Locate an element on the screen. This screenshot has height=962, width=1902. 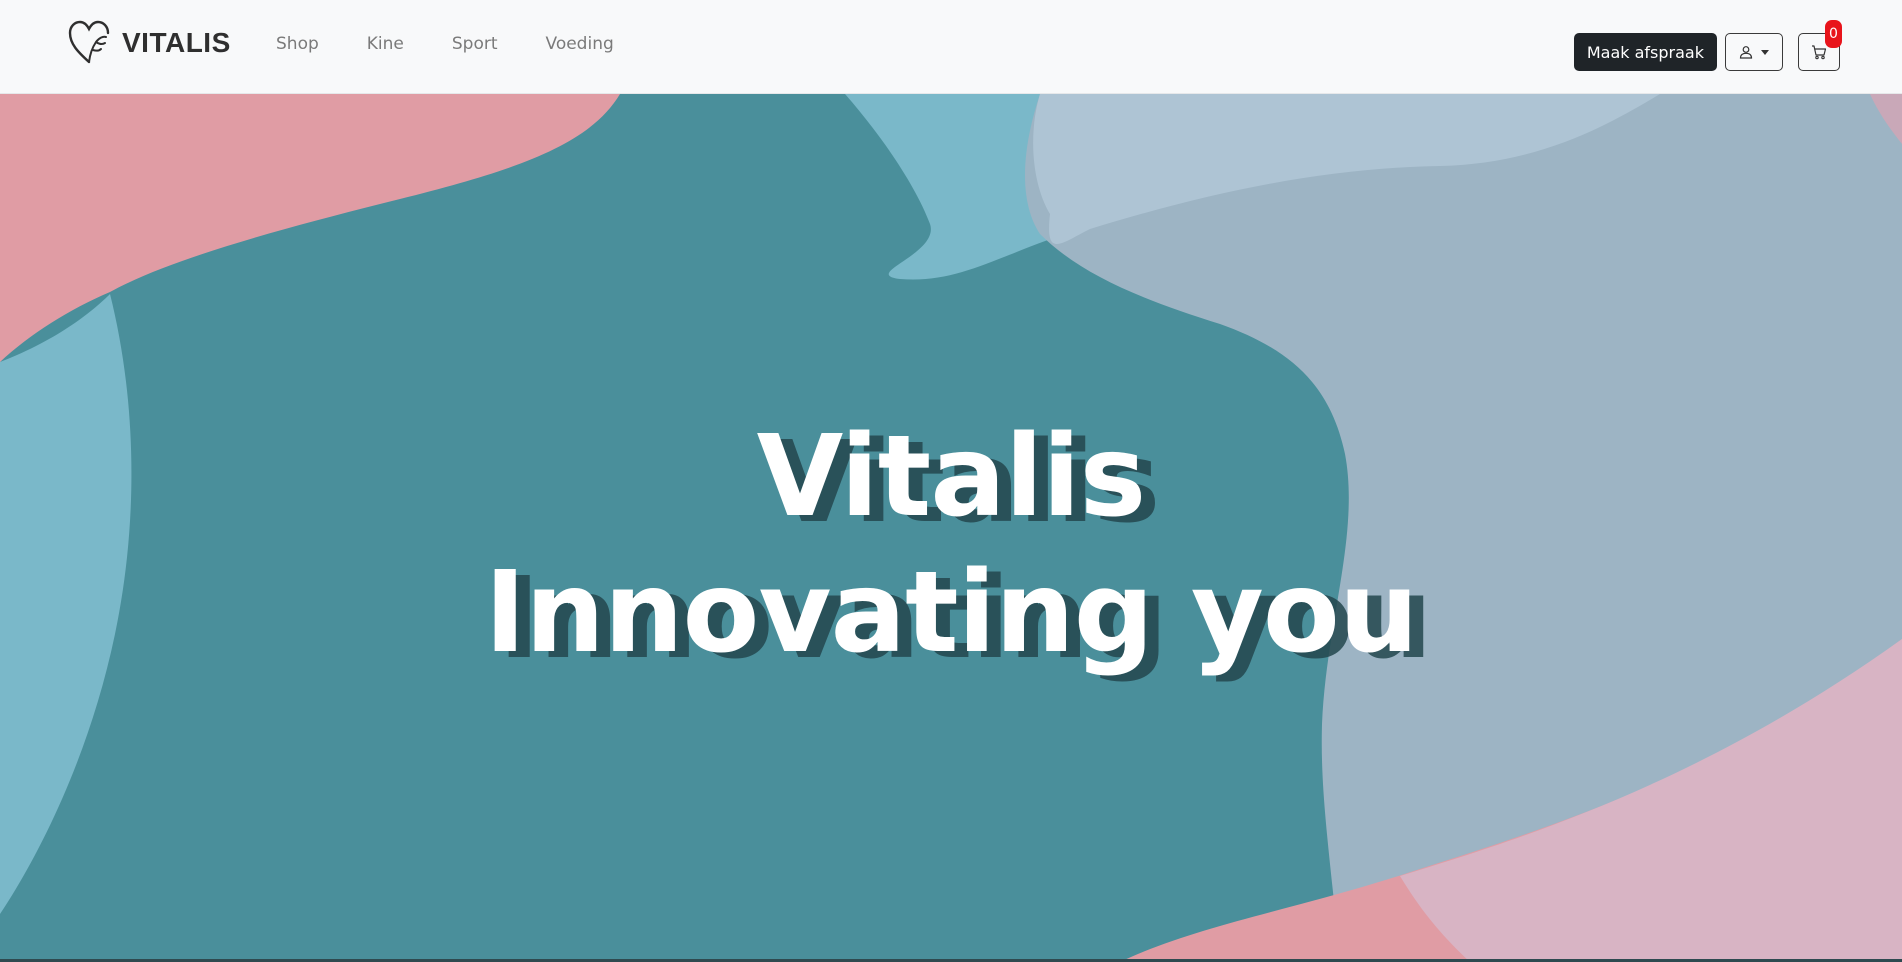
logo-heart-icon is located at coordinates (89, 42).